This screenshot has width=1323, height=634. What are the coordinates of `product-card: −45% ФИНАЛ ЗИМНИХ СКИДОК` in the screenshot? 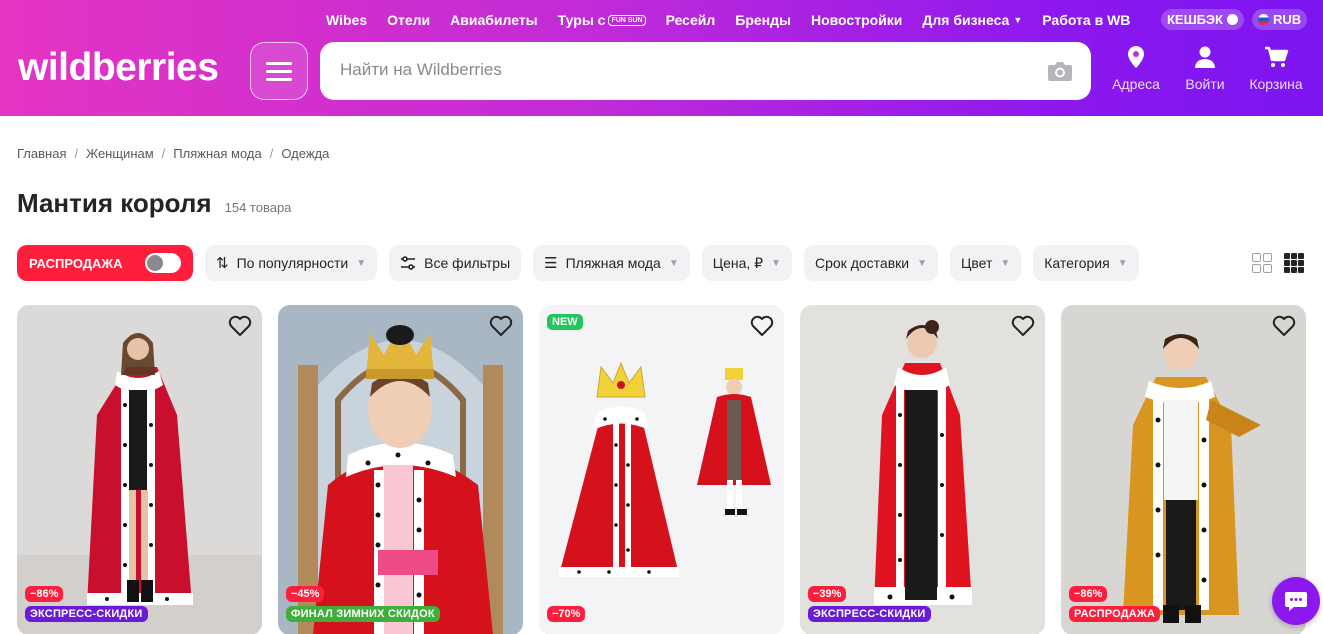 It's located at (400, 469).